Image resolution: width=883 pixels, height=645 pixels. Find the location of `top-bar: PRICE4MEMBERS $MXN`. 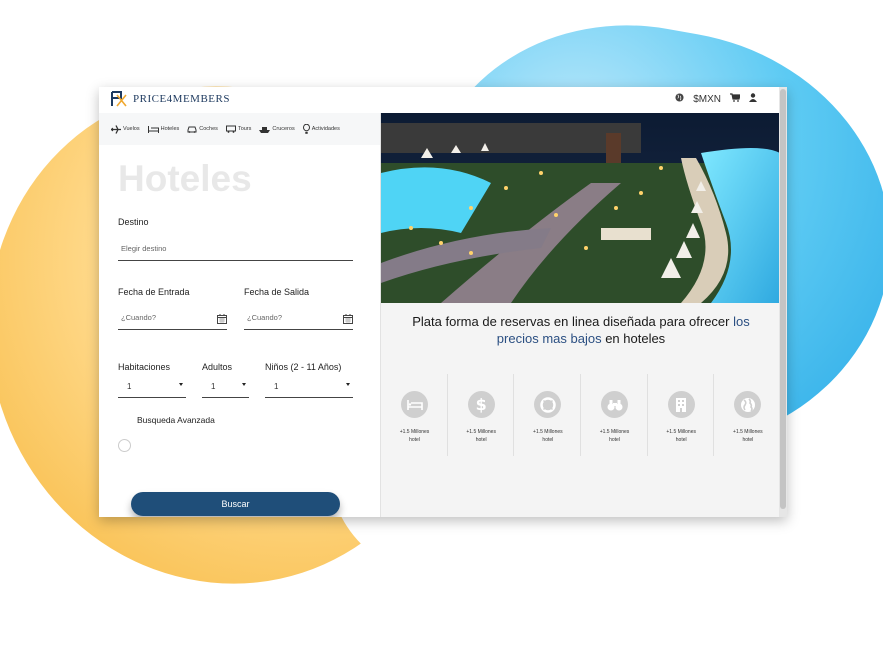

top-bar: PRICE4MEMBERS $MXN is located at coordinates (443, 100).